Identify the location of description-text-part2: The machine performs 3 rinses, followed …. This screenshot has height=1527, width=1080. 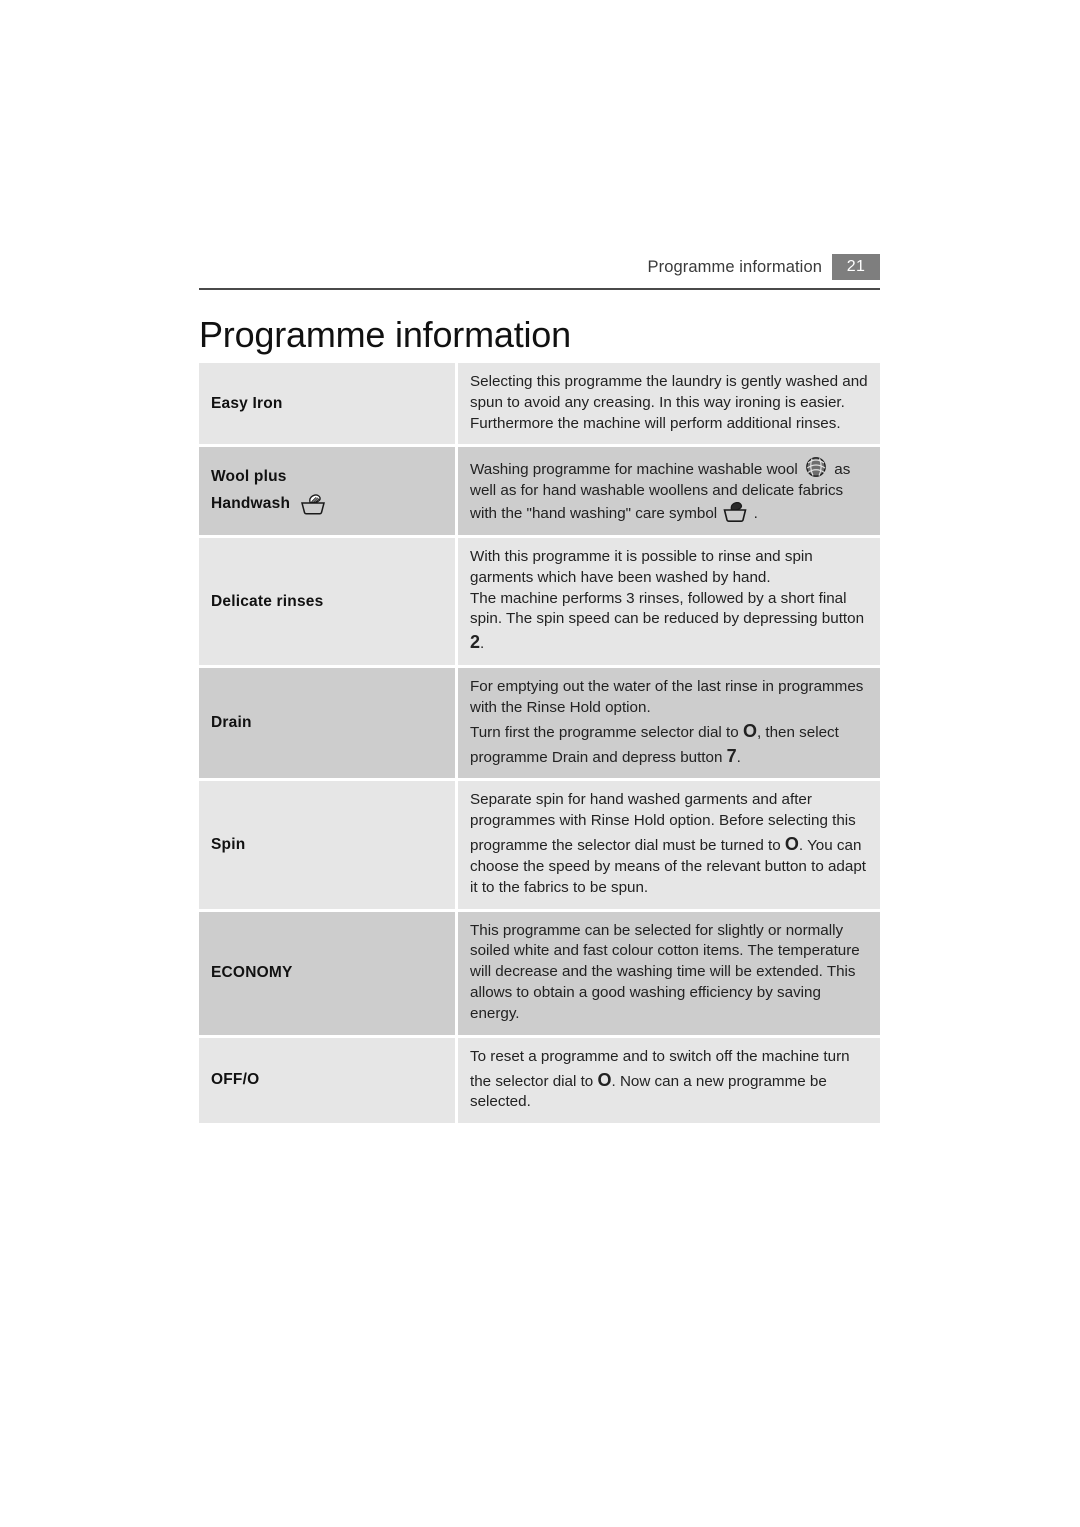
(667, 608).